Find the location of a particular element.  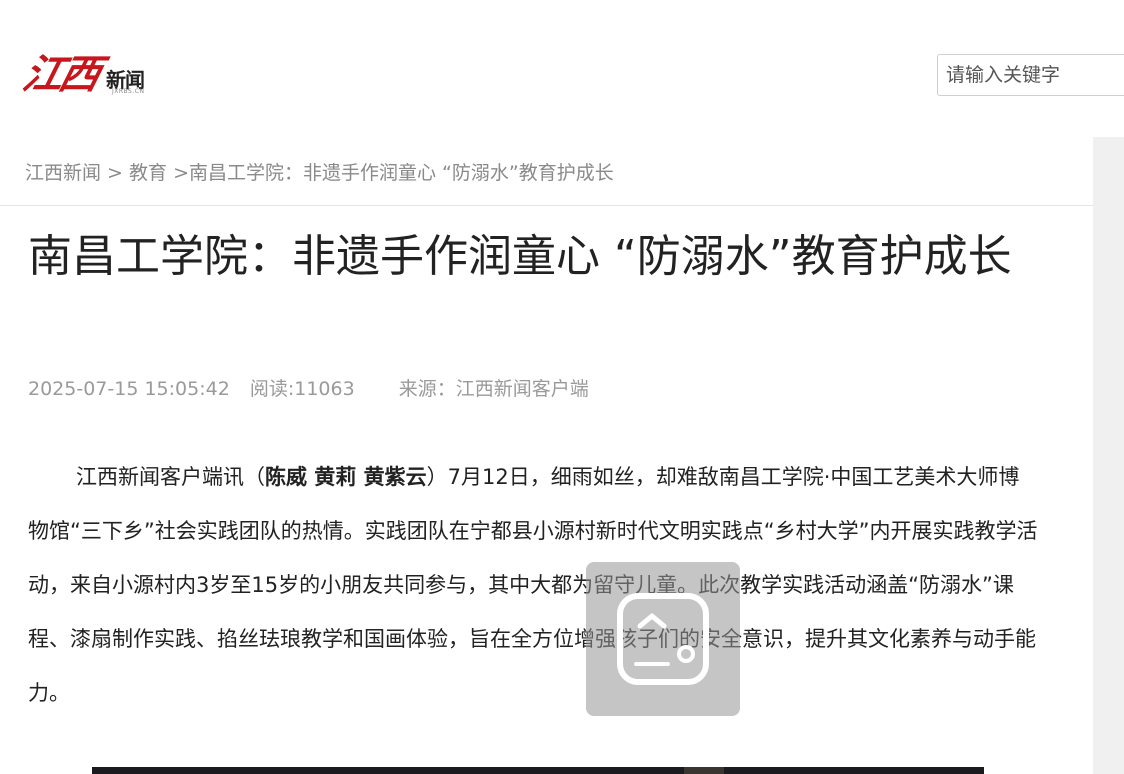

article-title: 南昌工学院：非遗手作润童心 “防溺水”教育护成长 is located at coordinates (520, 256).